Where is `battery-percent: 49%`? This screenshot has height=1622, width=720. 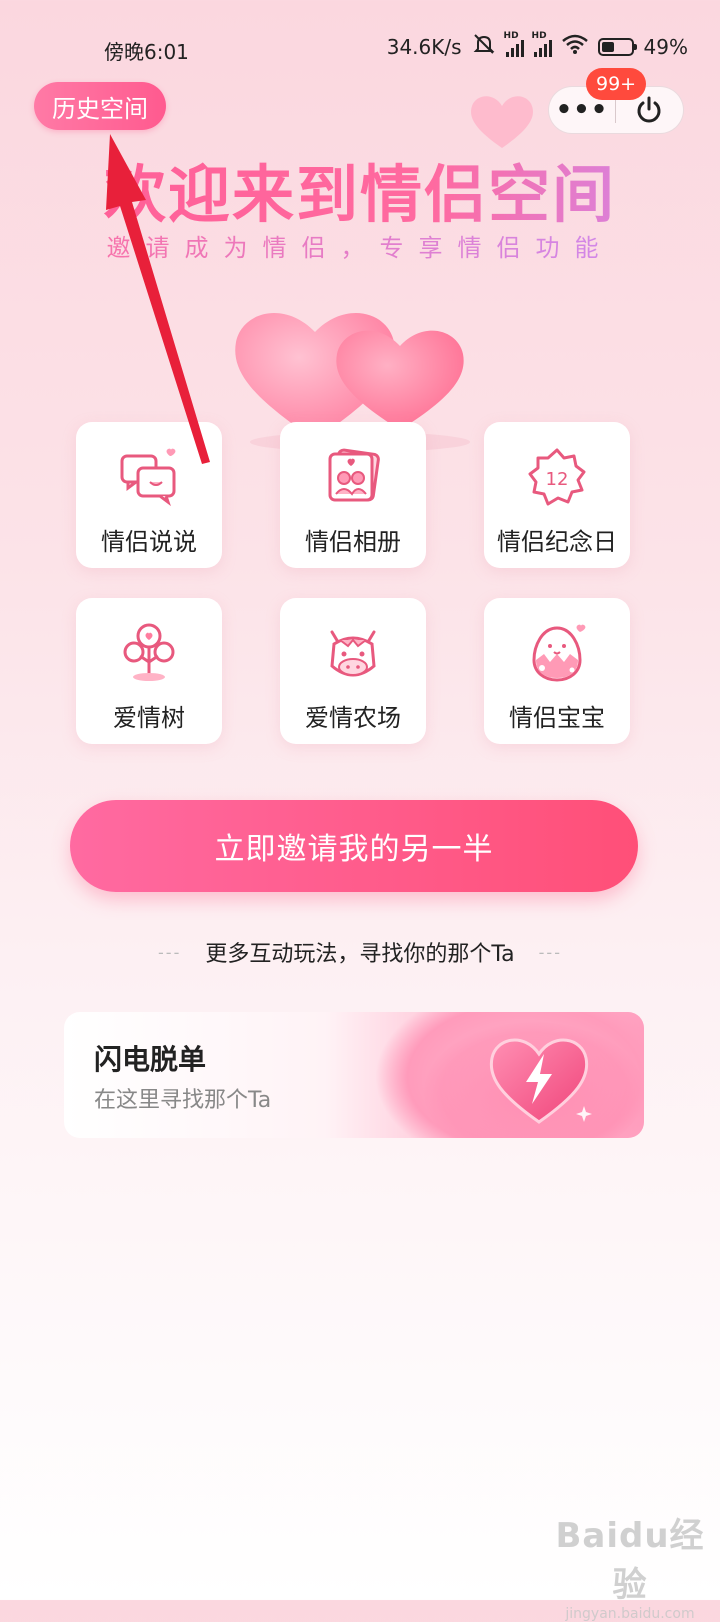
battery-percent: 49% is located at coordinates (665, 46).